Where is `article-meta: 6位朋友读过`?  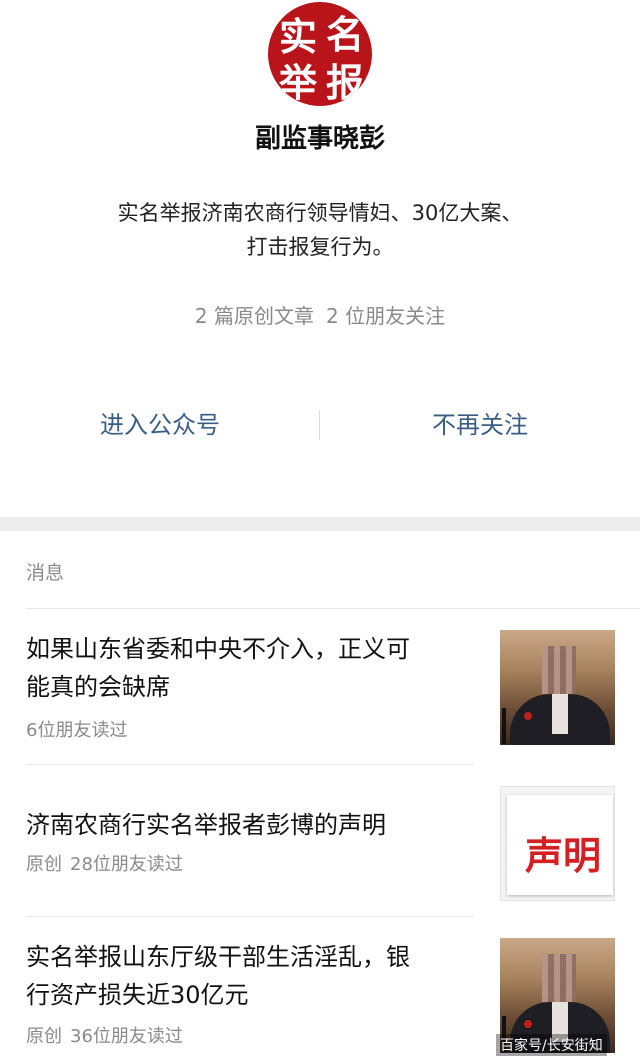 article-meta: 6位朋友读过 is located at coordinates (76, 729).